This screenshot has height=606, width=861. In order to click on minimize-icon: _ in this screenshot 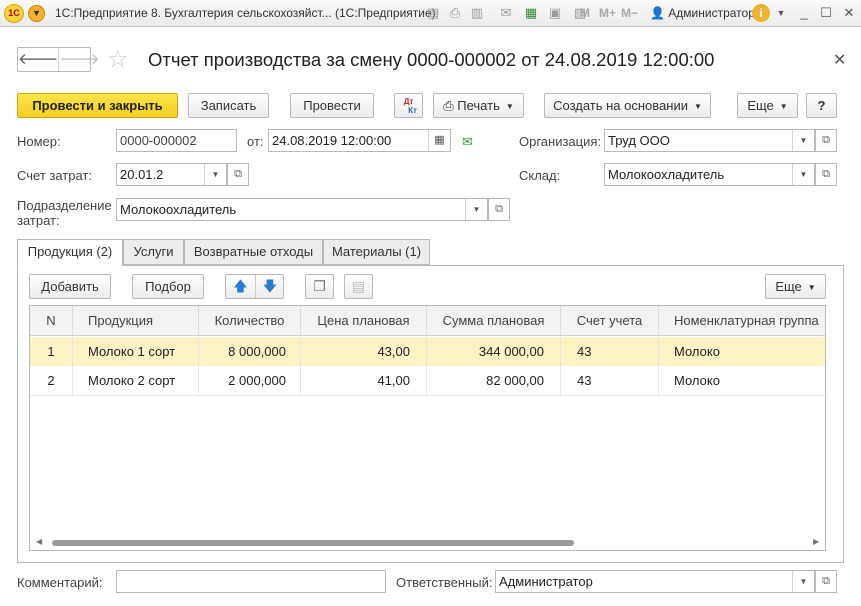, I will do `click(804, 13)`.